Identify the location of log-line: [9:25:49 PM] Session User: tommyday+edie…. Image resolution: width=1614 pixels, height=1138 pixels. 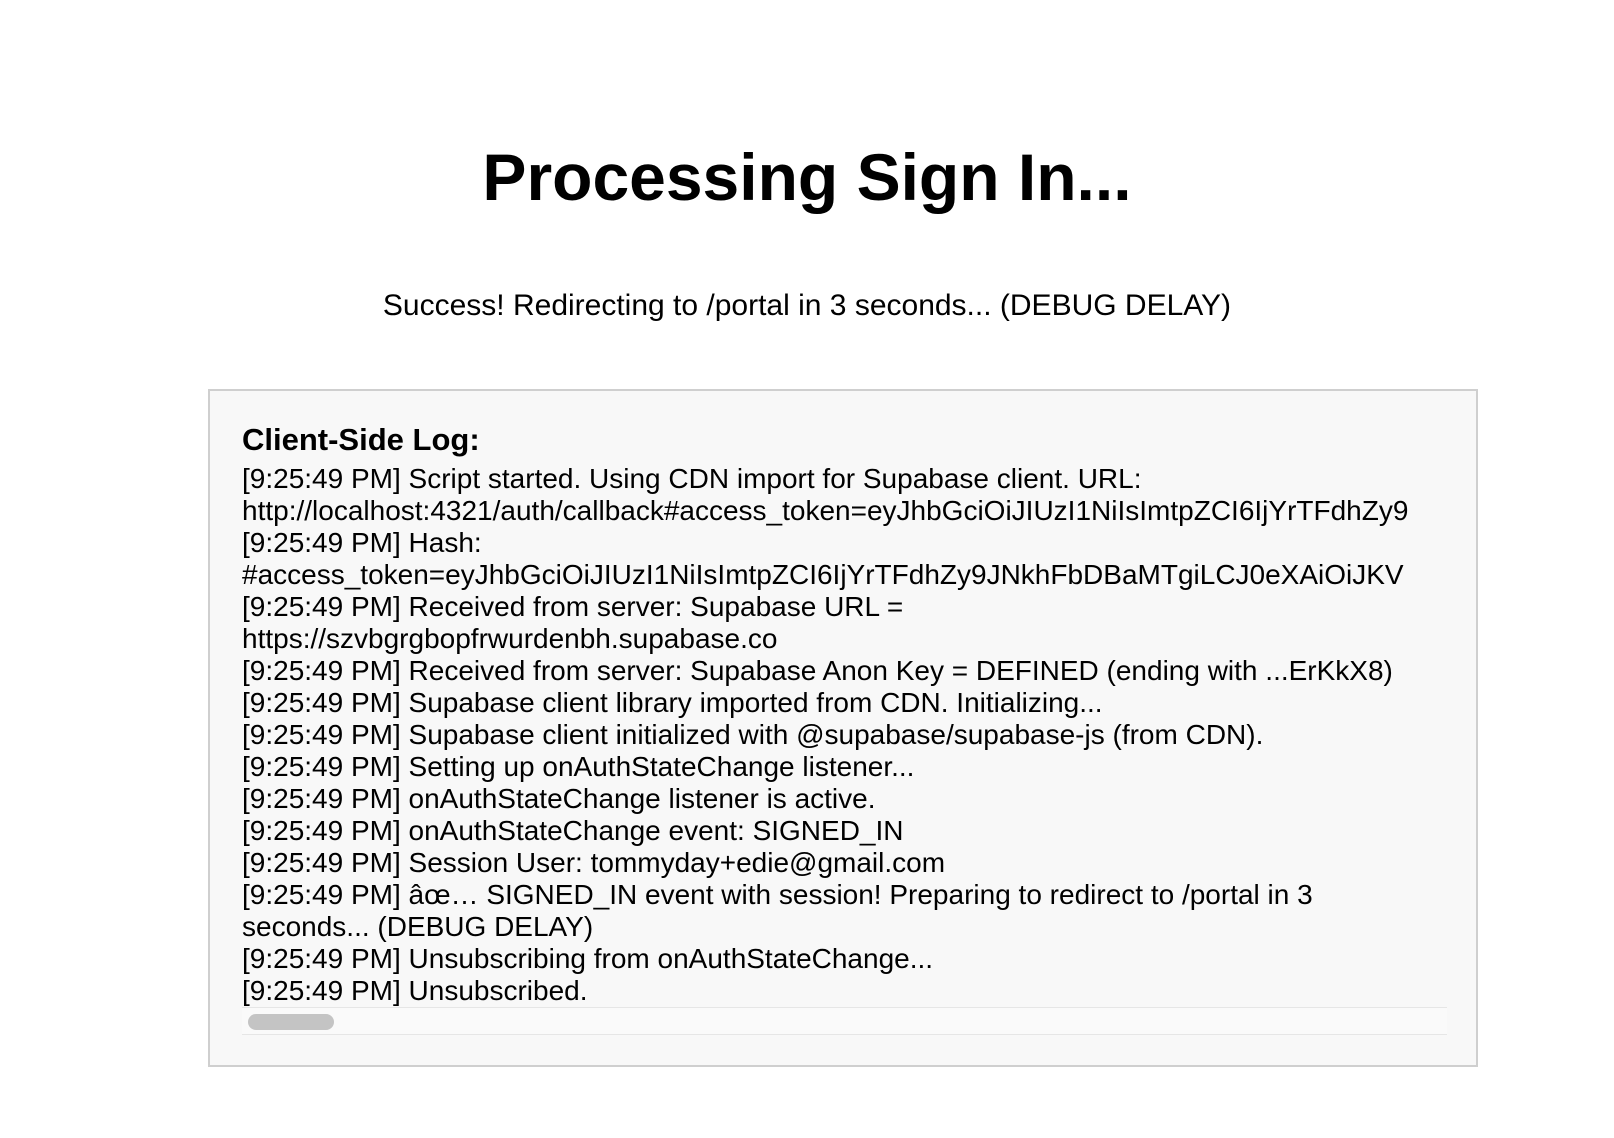
(594, 862).